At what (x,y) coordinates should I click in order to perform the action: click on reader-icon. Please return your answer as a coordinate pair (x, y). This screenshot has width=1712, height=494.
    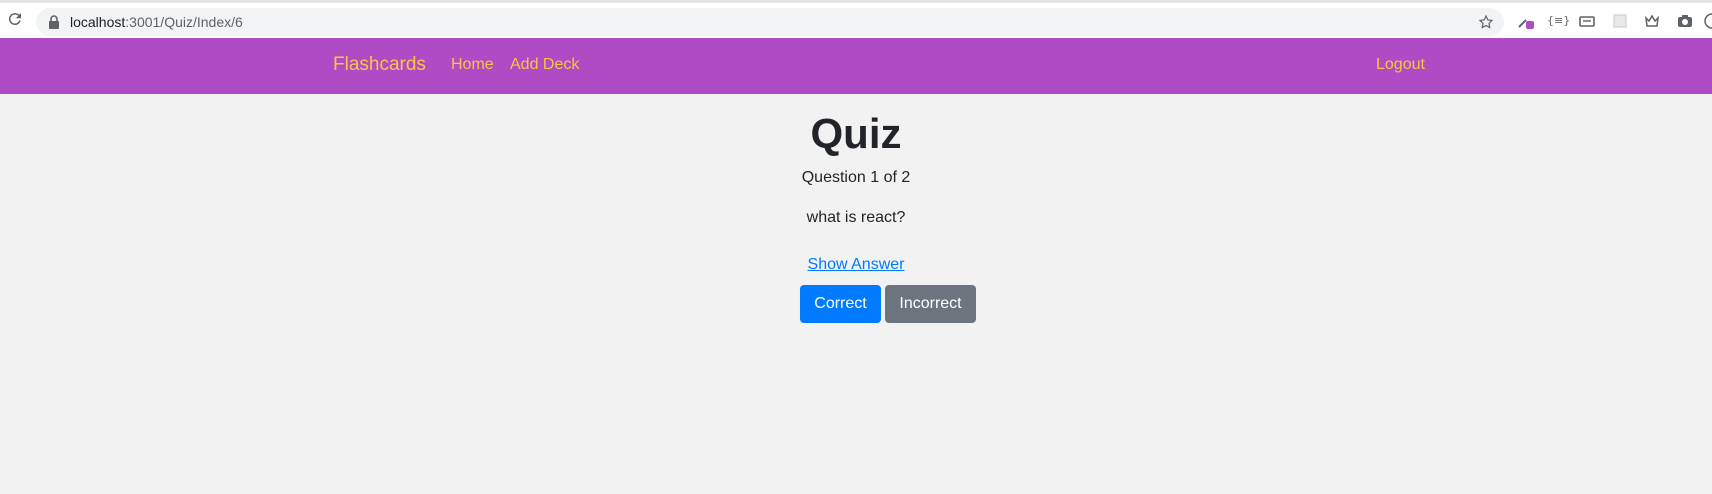
    Looking at the image, I should click on (1587, 21).